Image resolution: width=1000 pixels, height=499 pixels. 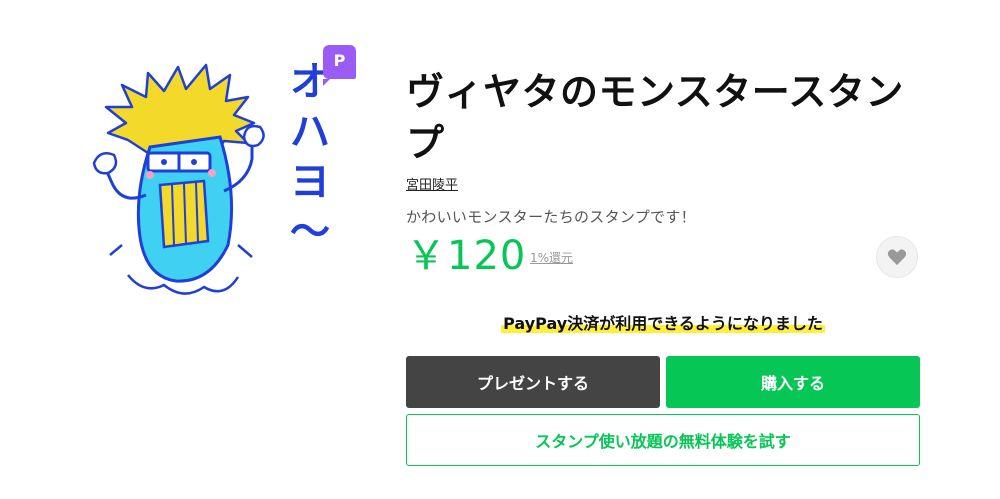 I want to click on free-trial-button: スタンプ使い放題の無料体験を試す, so click(x=663, y=440).